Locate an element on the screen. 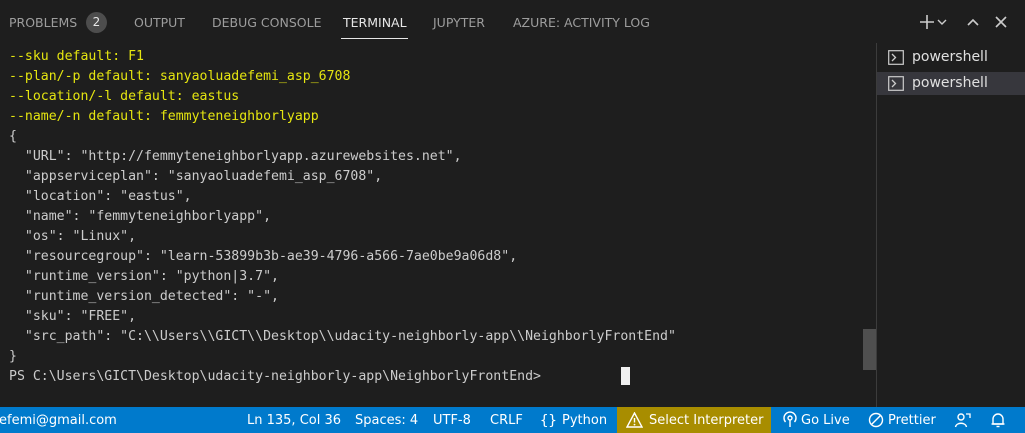 This screenshot has height=433, width=1025. terminal-line: "os": "Linux", is located at coordinates (73, 236).